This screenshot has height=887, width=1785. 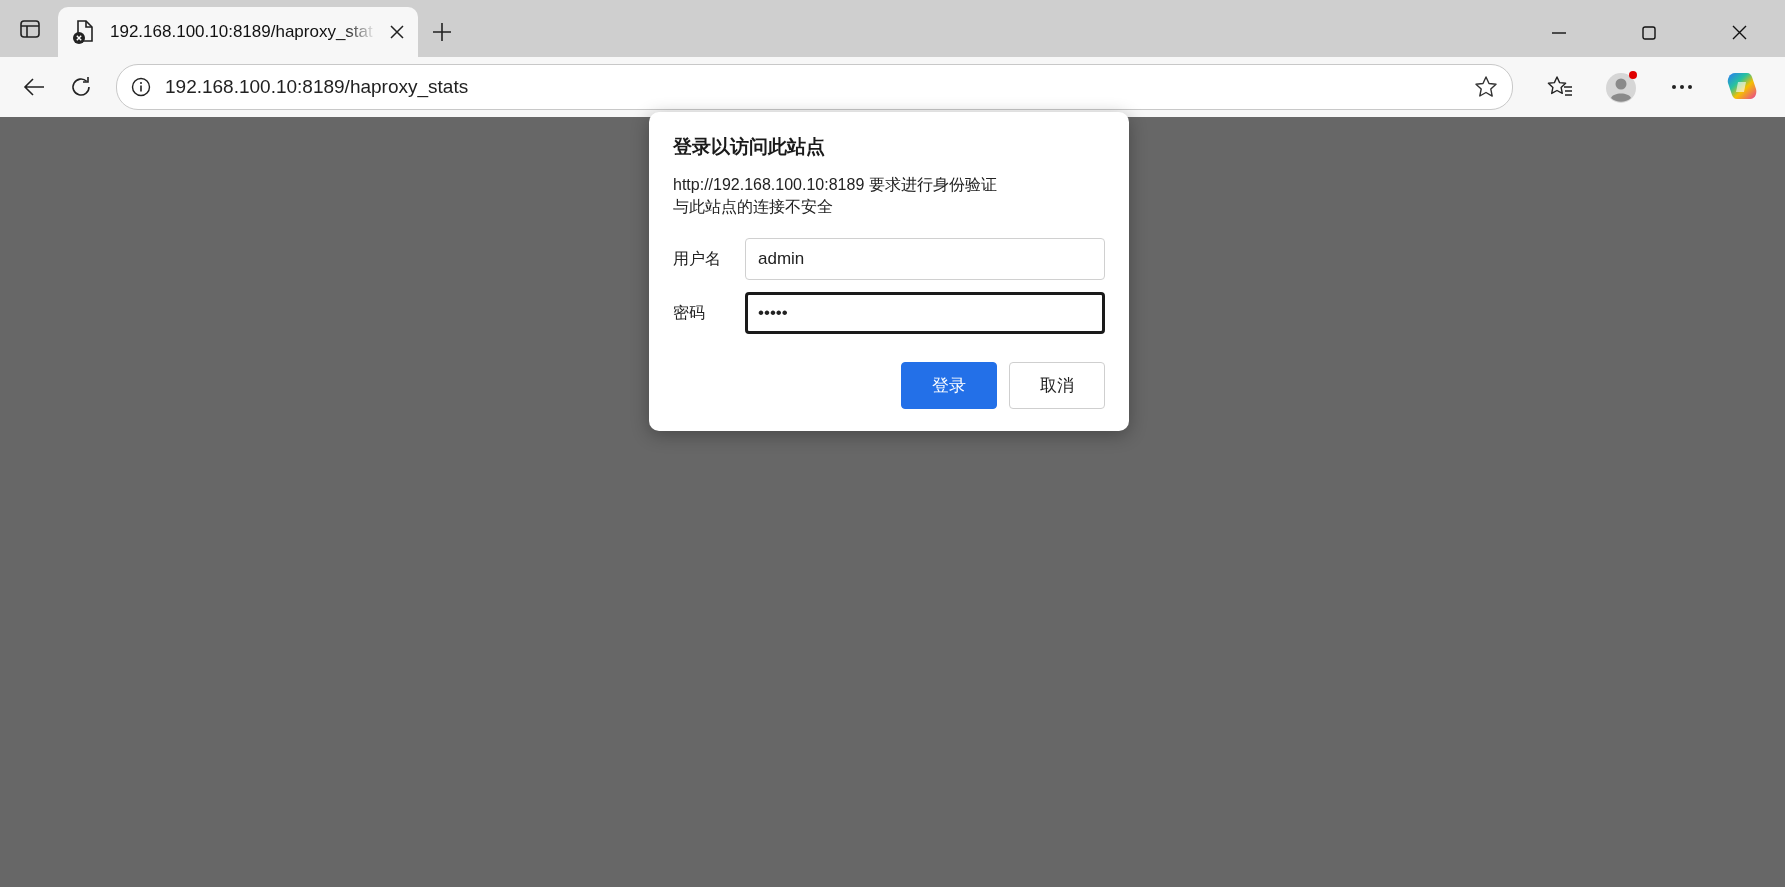 I want to click on browser-tab: 192.168.100.10:8189/haproxy_stat, so click(x=238, y=32).